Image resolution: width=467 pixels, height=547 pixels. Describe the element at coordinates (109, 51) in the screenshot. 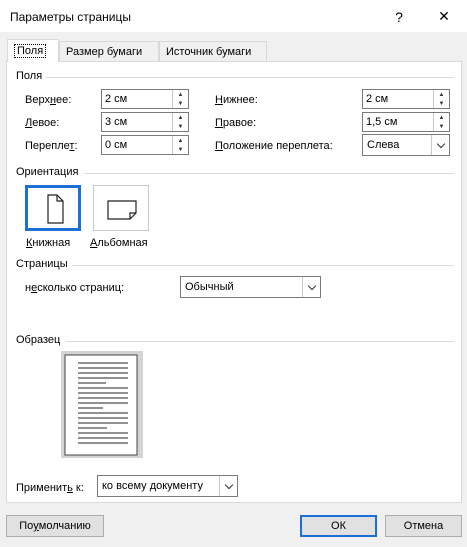

I see `tab-paper-size: Размер бумаги` at that location.